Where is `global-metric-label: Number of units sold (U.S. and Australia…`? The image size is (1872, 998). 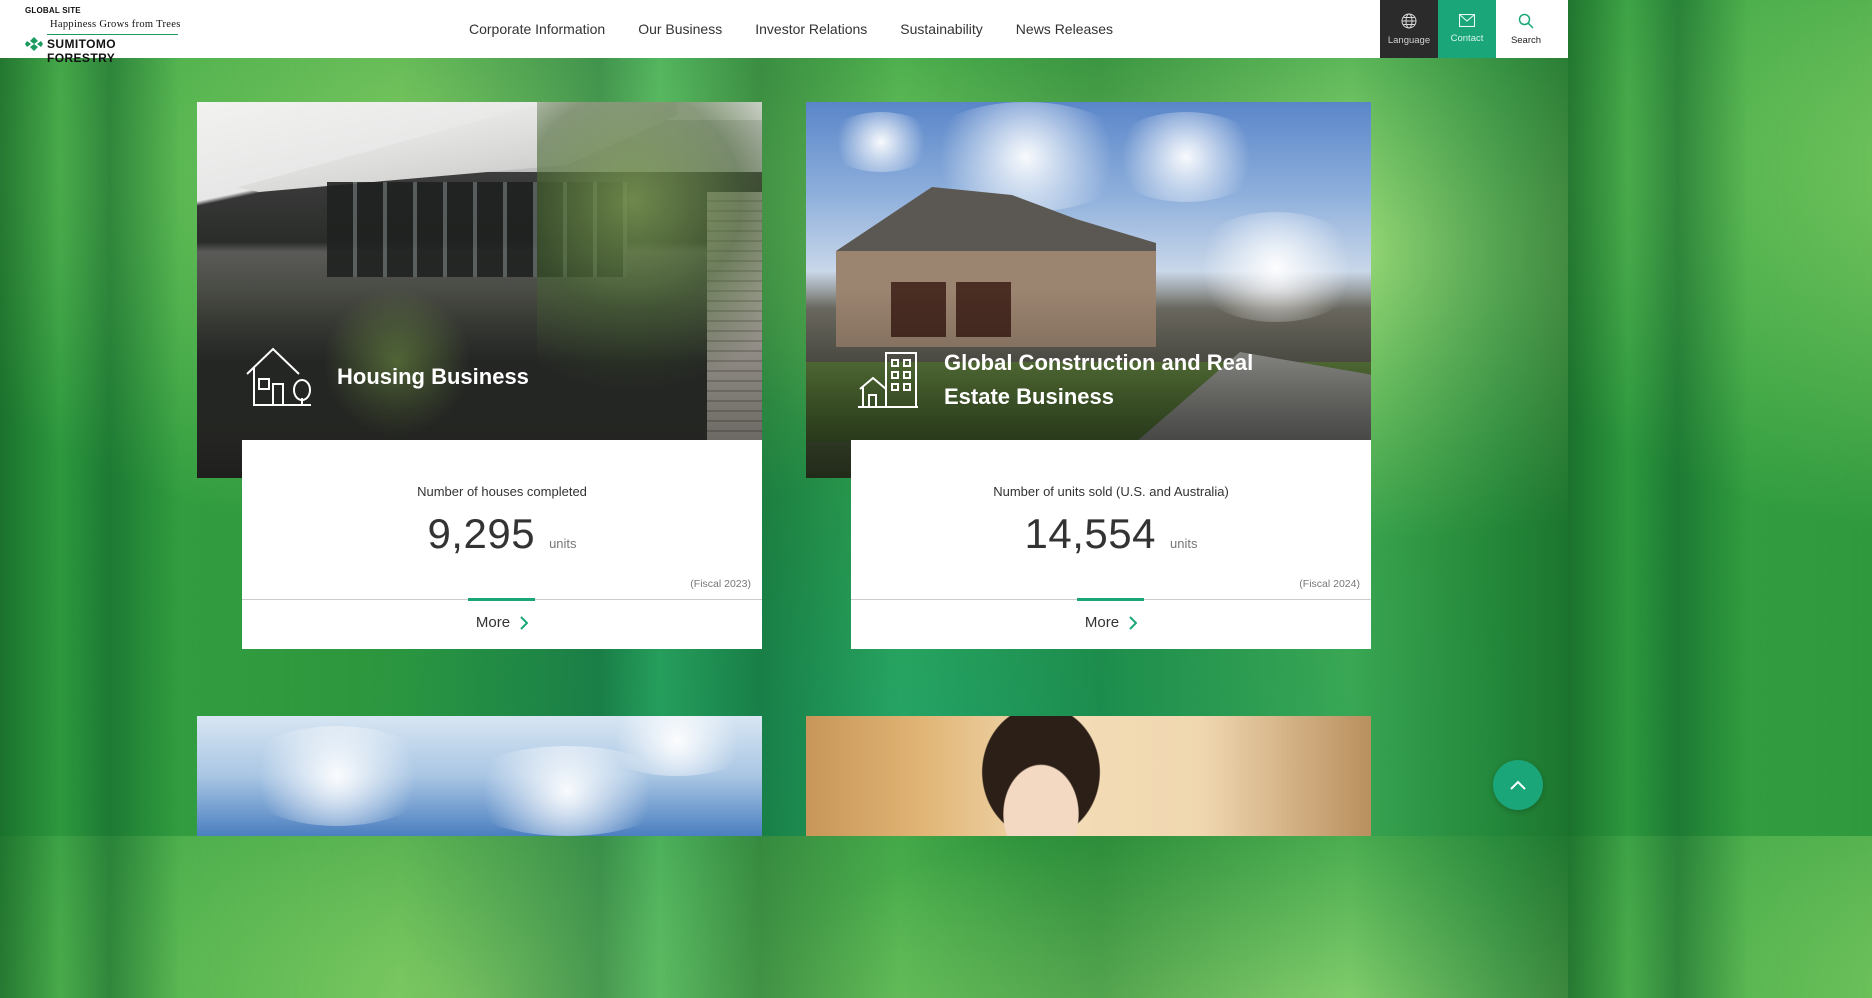
global-metric-label: Number of units sold (U.S. and Australia… is located at coordinates (1111, 491).